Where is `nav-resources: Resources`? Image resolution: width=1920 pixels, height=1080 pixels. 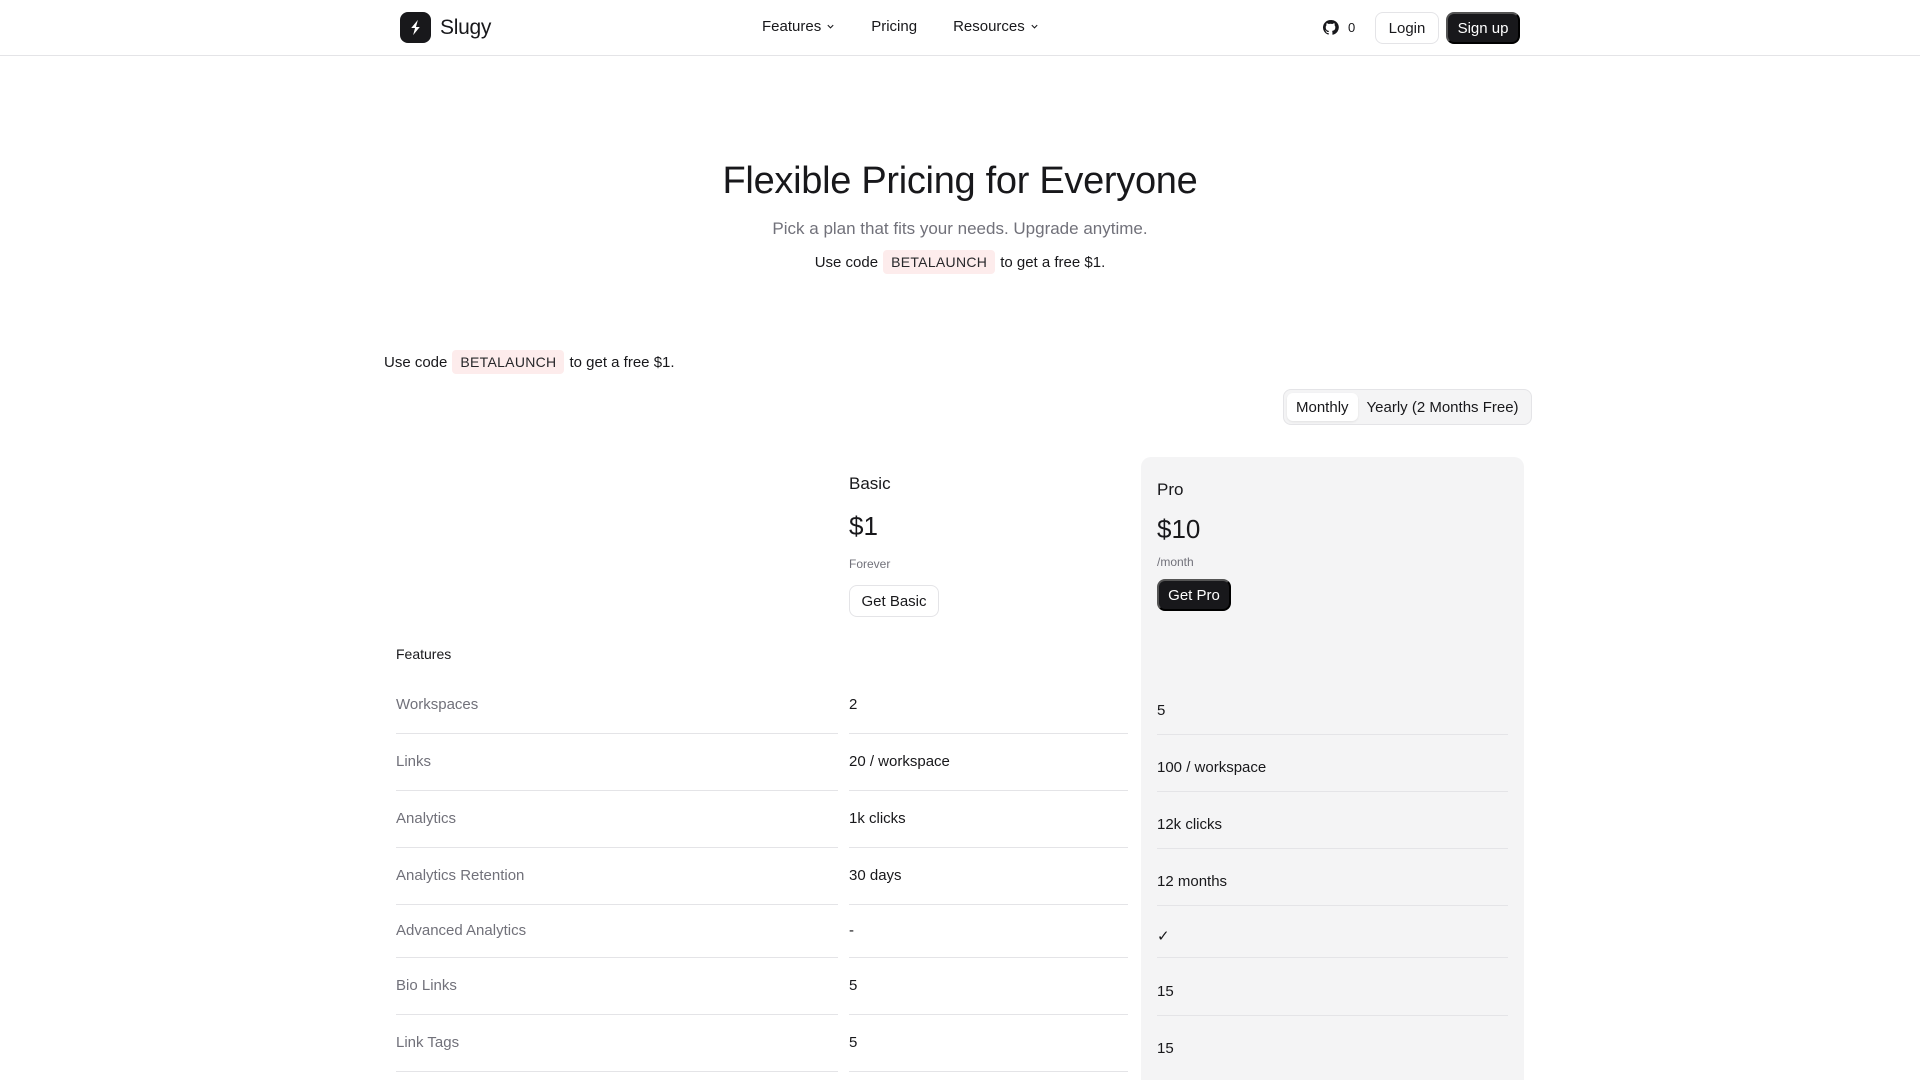
nav-resources: Resources is located at coordinates (996, 26).